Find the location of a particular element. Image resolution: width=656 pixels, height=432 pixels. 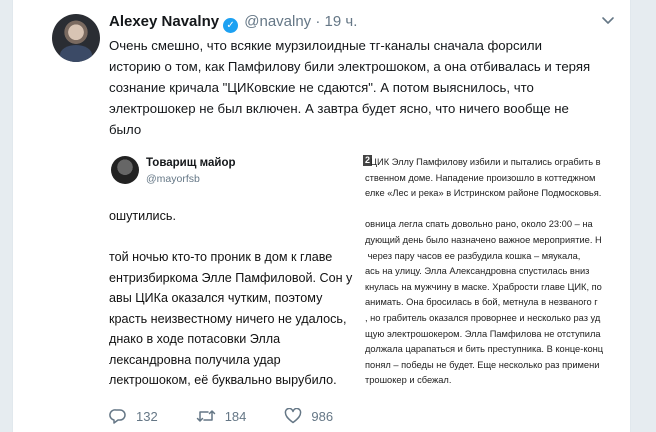

quoted-avatar is located at coordinates (125, 170).